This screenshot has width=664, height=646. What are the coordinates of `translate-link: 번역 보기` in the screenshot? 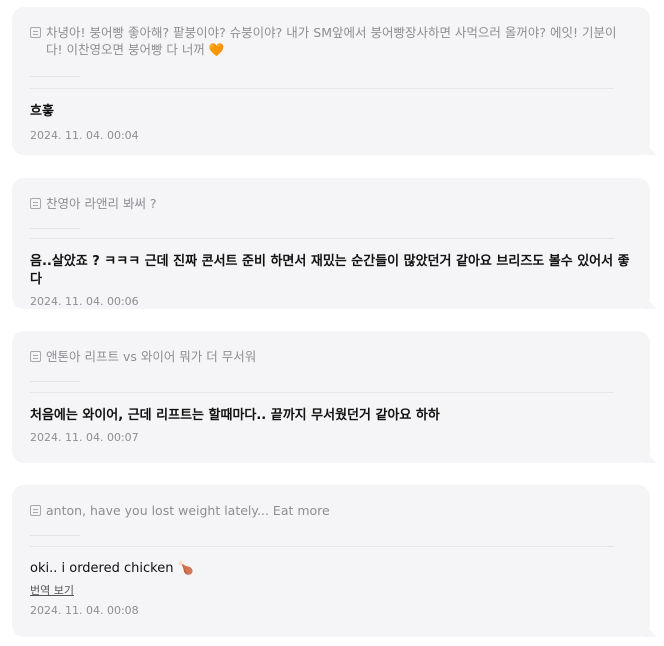 It's located at (52, 590).